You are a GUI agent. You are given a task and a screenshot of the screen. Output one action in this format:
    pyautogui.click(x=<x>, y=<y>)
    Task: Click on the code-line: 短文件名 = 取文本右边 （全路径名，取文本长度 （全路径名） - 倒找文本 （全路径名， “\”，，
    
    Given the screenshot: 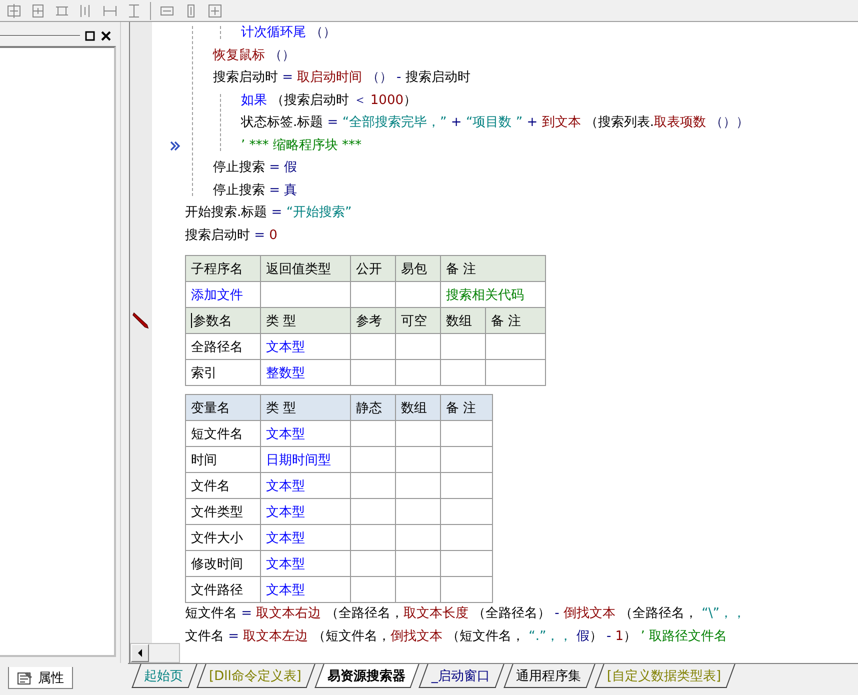 What is the action you would take?
    pyautogui.click(x=466, y=614)
    